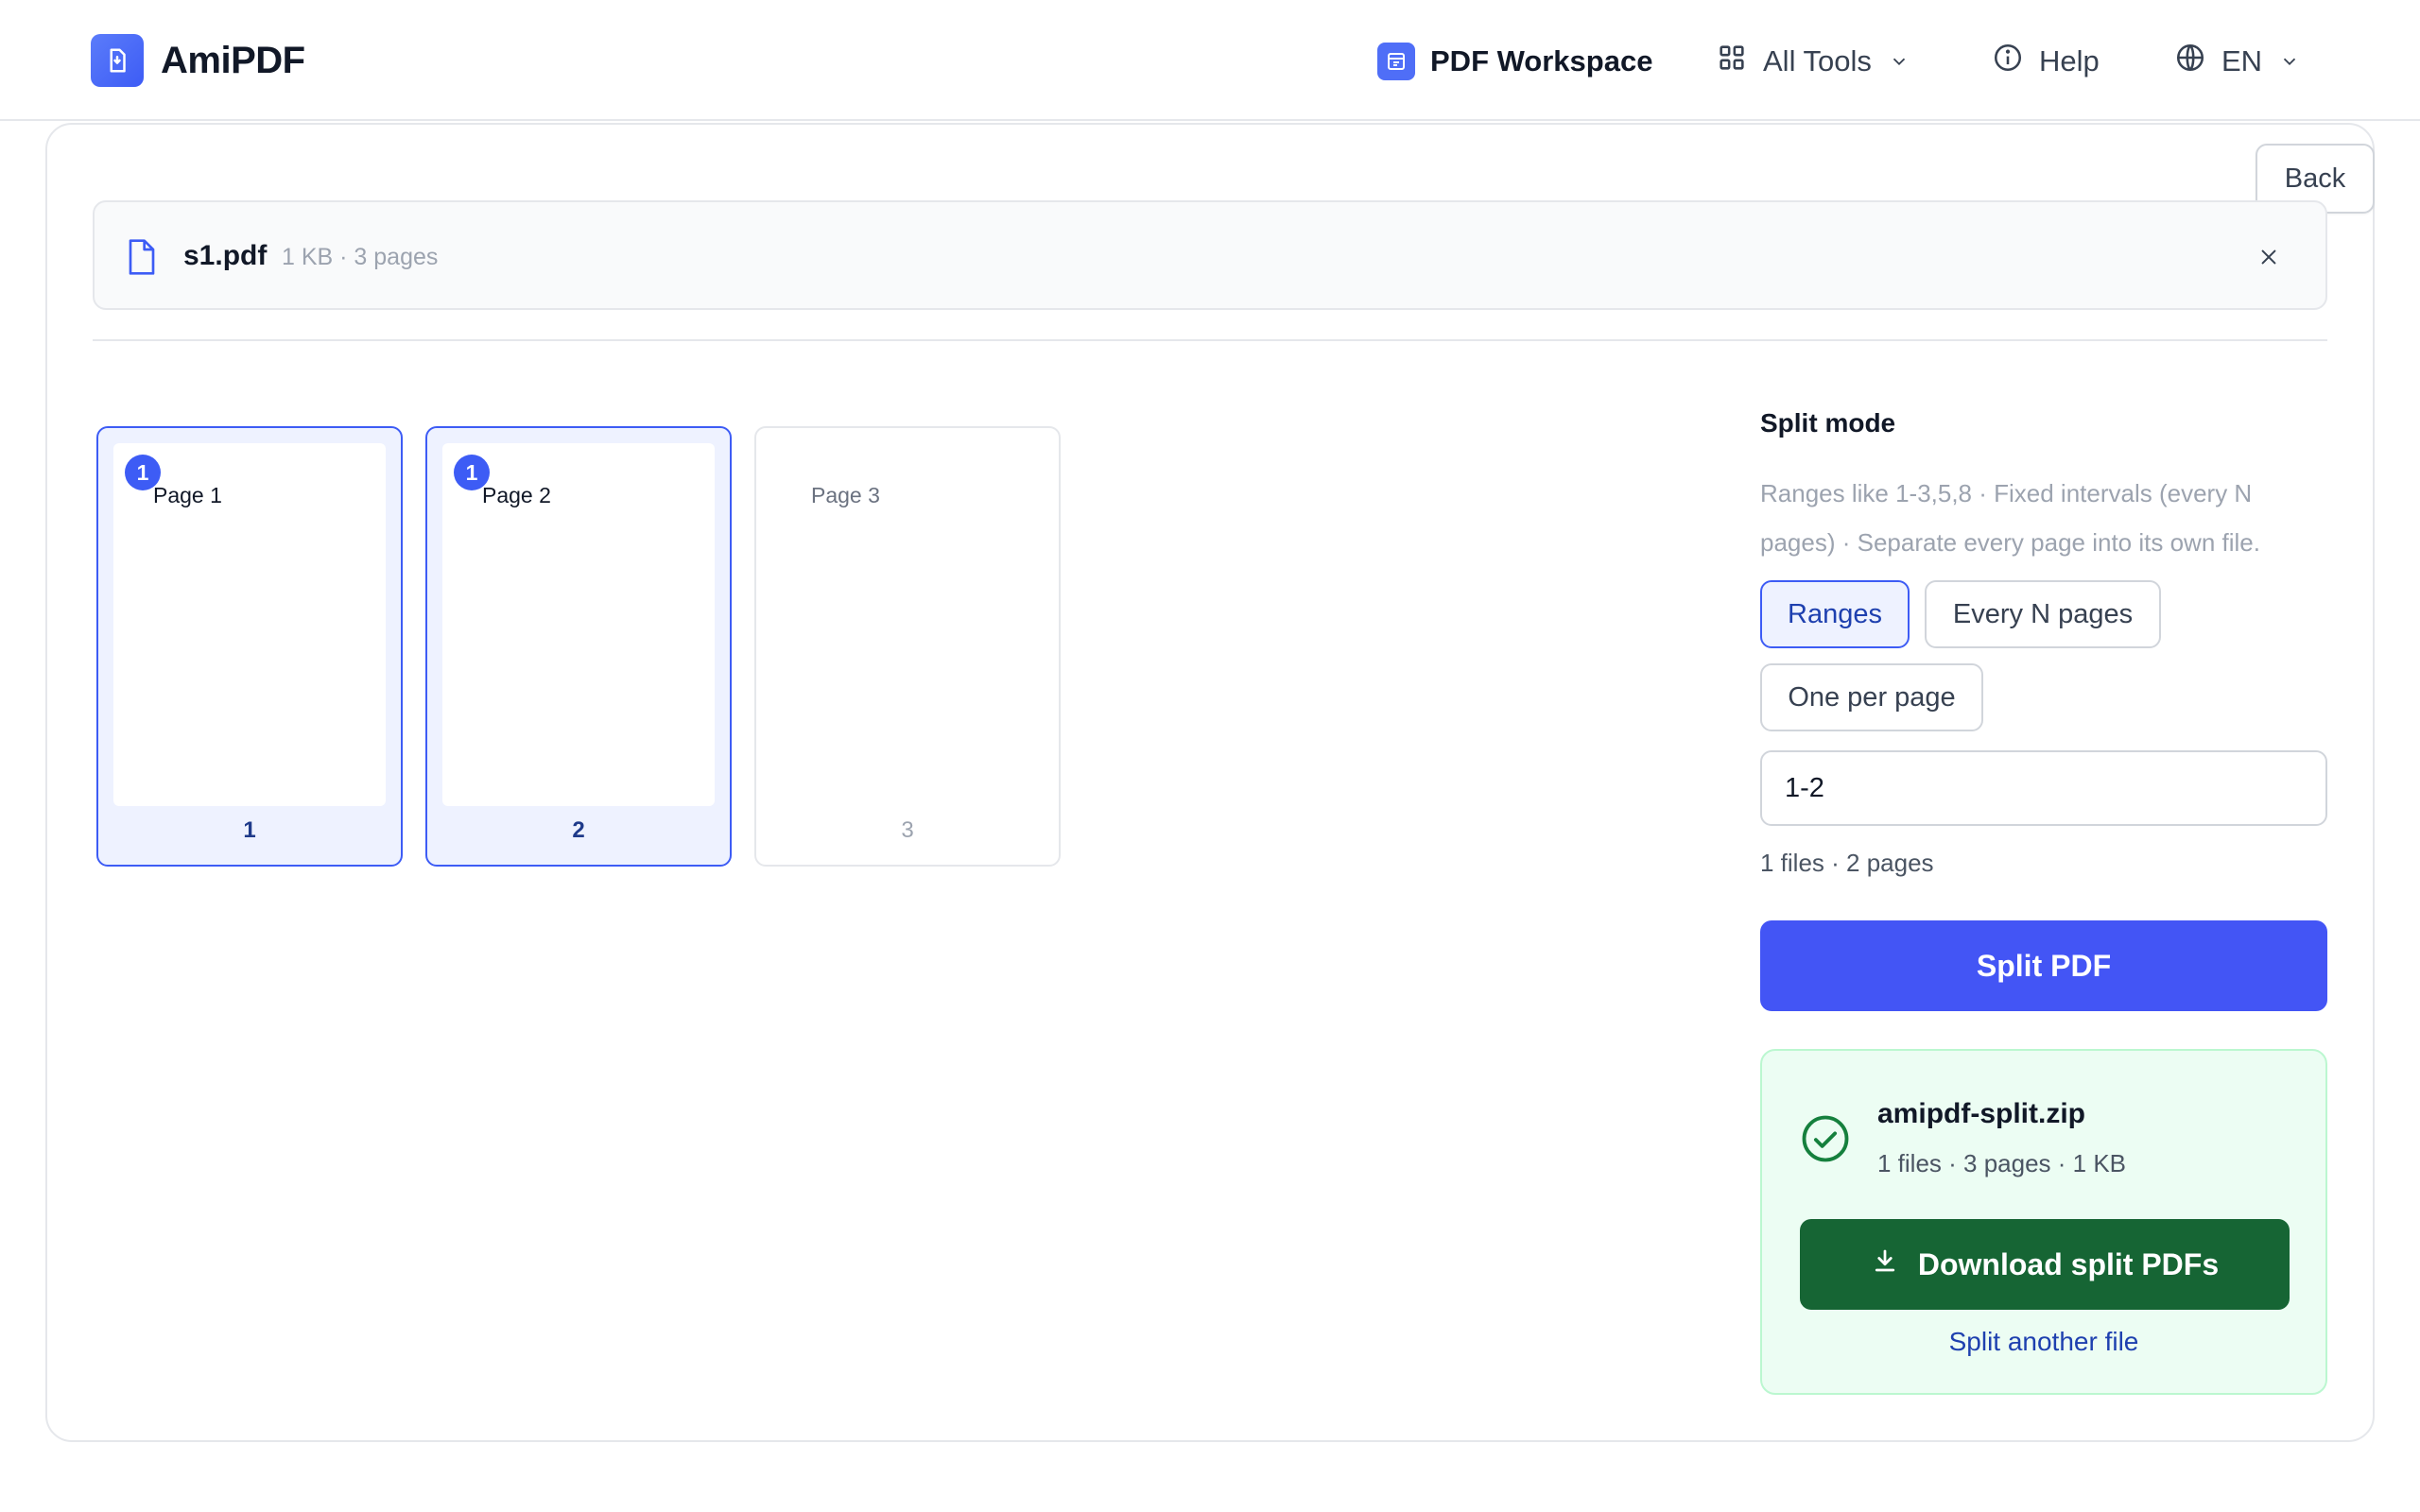 Image resolution: width=2420 pixels, height=1512 pixels. I want to click on split-summary: 1 files · 2 pages, so click(1847, 863).